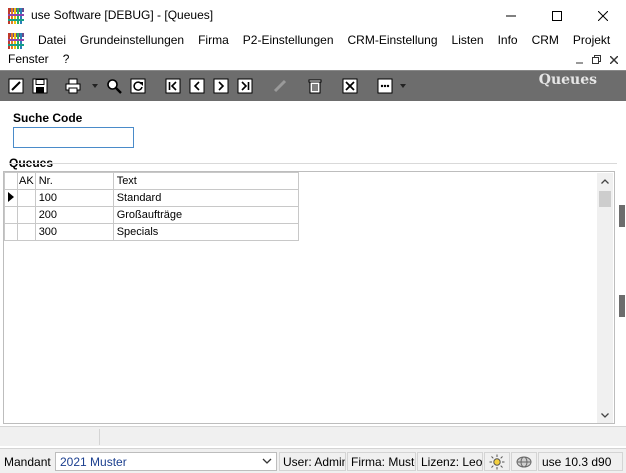 The height and width of the screenshot is (473, 626). I want to click on save-button, so click(40, 86).